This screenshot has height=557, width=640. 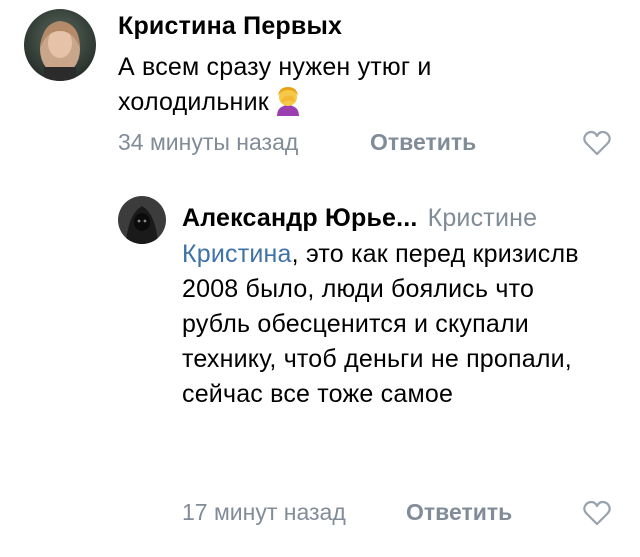 I want to click on mention-link: Кристина, so click(x=237, y=254).